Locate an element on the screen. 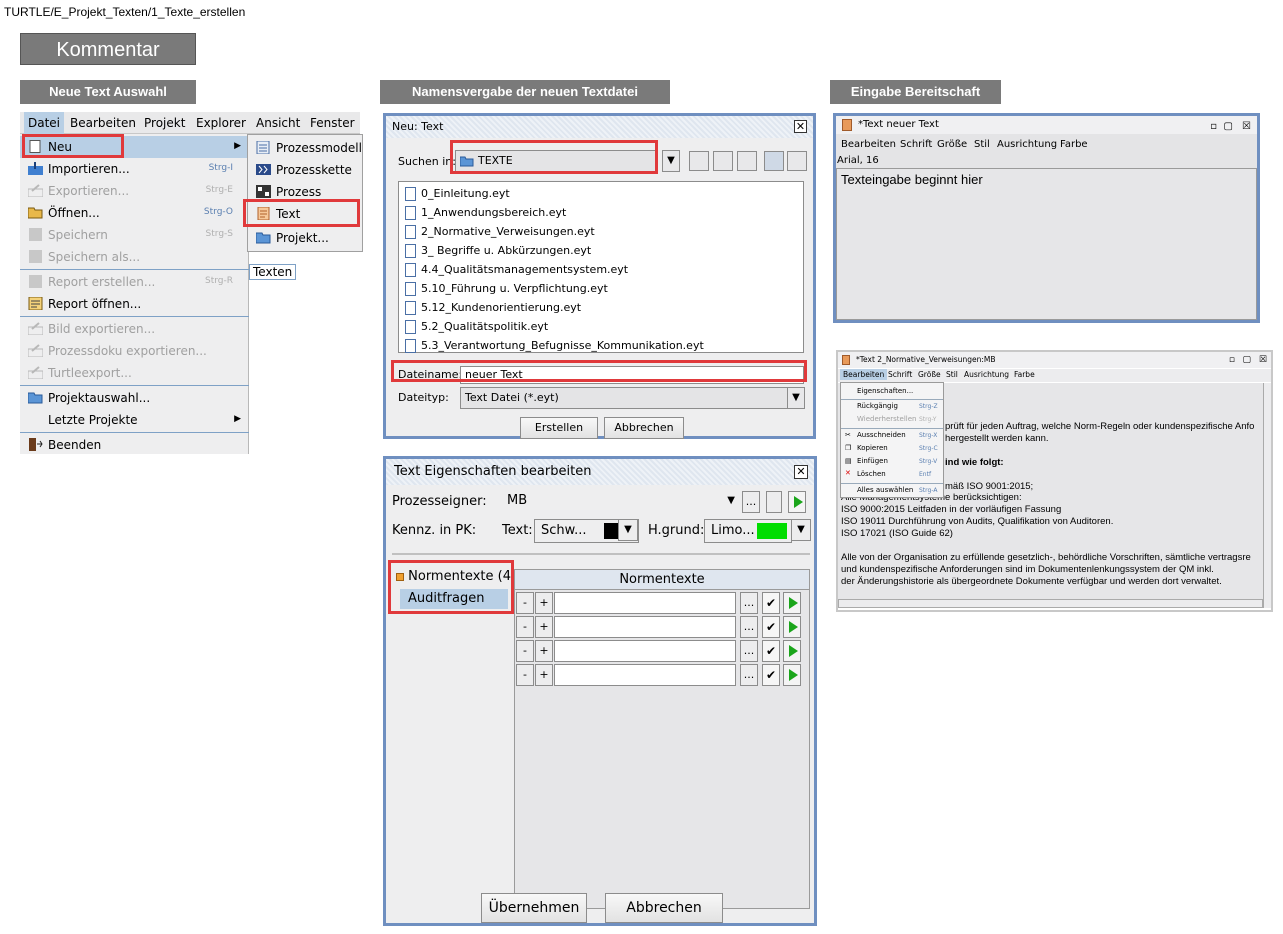 This screenshot has width=1283, height=934. text-editor-area: Texteingabe beginnt hier is located at coordinates (1046, 244).